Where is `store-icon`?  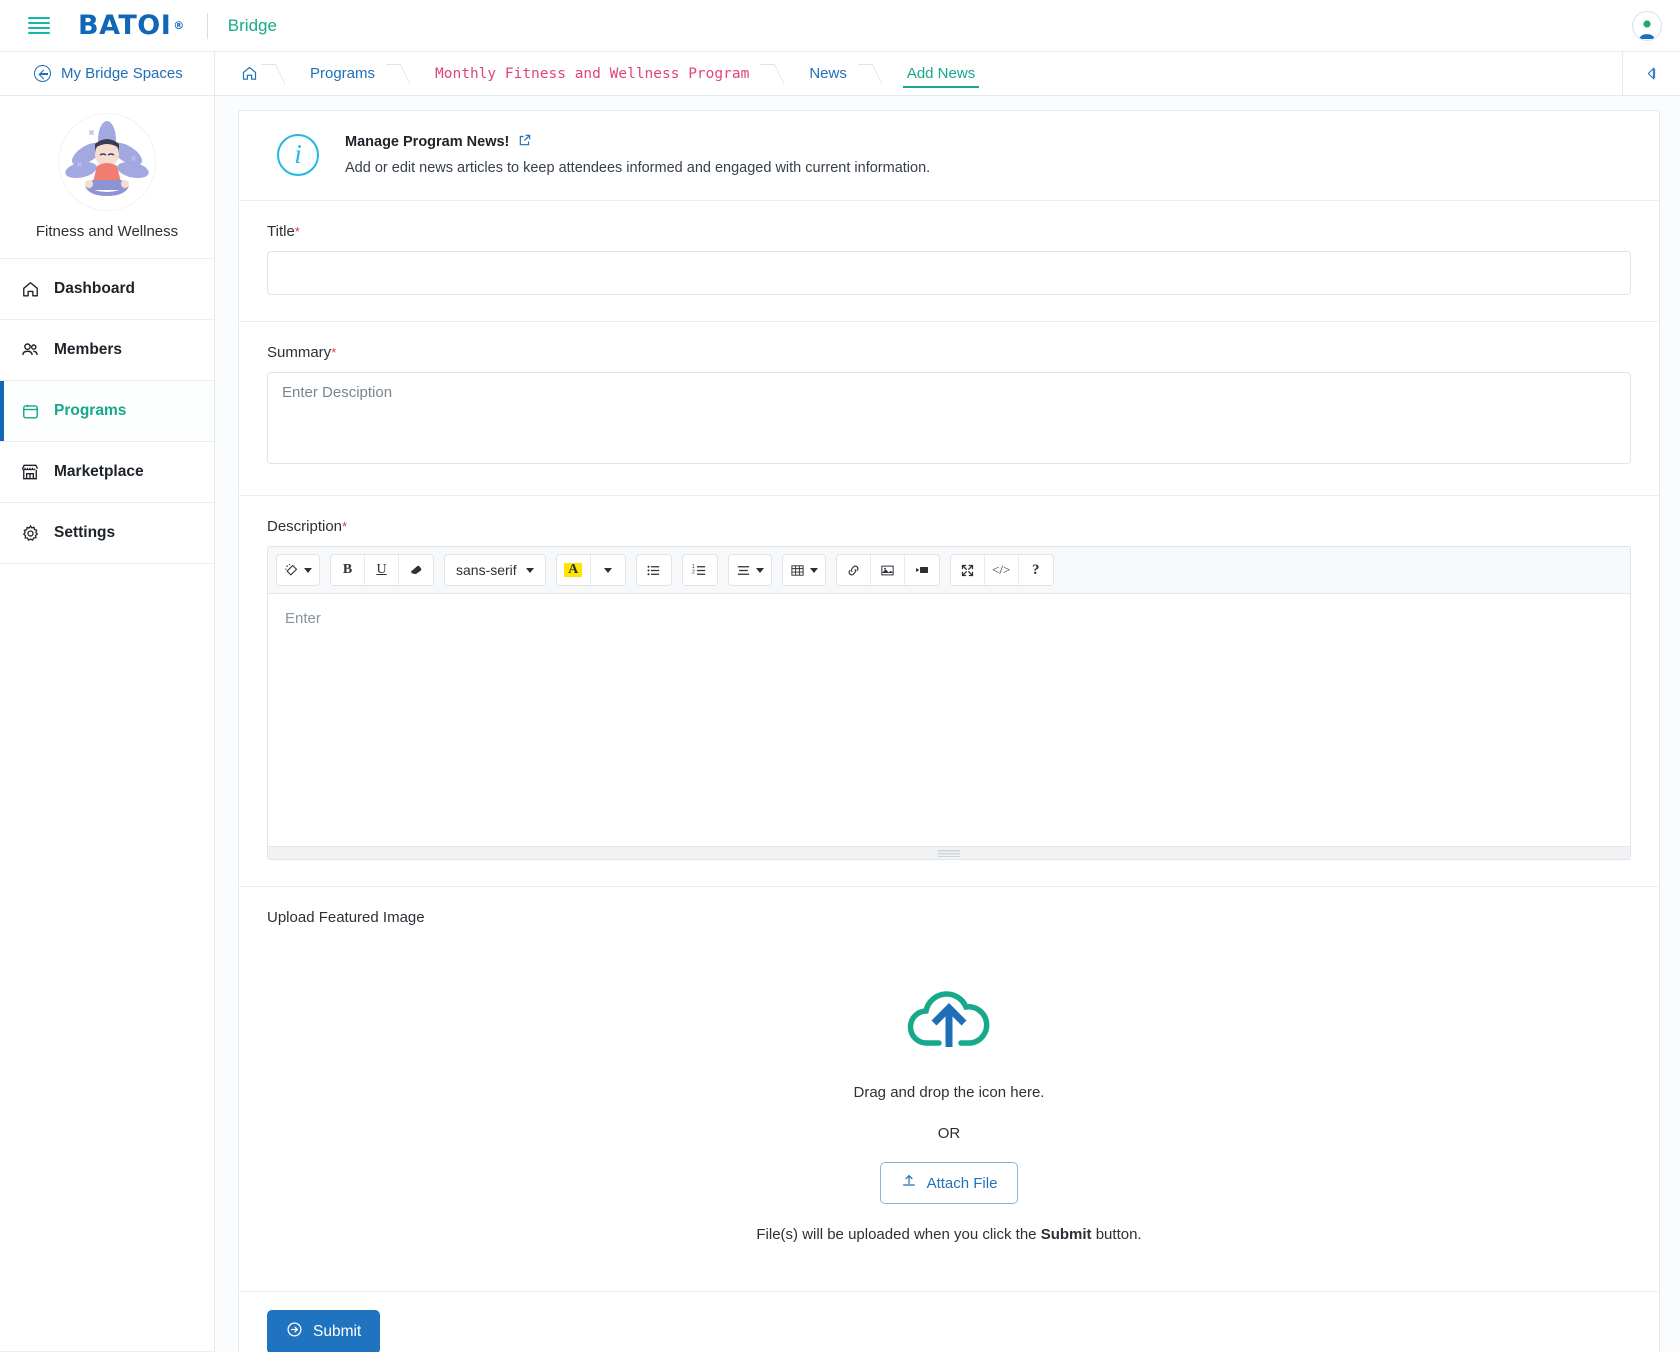 store-icon is located at coordinates (30, 472).